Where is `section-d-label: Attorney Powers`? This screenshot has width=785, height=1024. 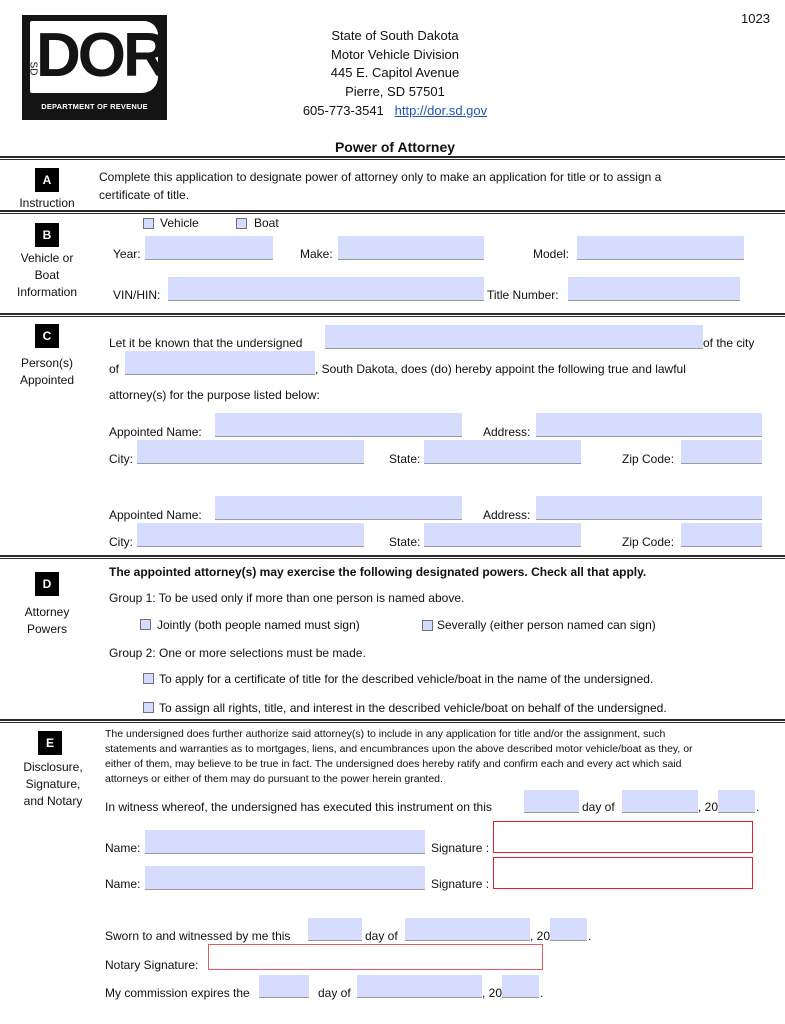
section-d-label: Attorney Powers is located at coordinates (47, 621).